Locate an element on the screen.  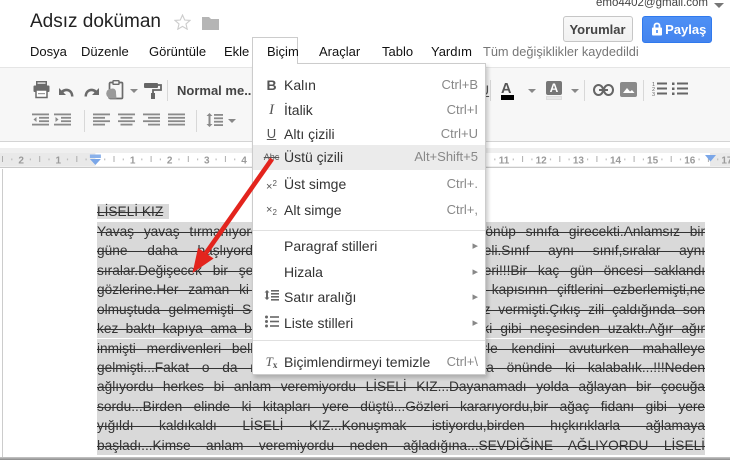
svg-text: 12 is located at coordinates (542, 161).